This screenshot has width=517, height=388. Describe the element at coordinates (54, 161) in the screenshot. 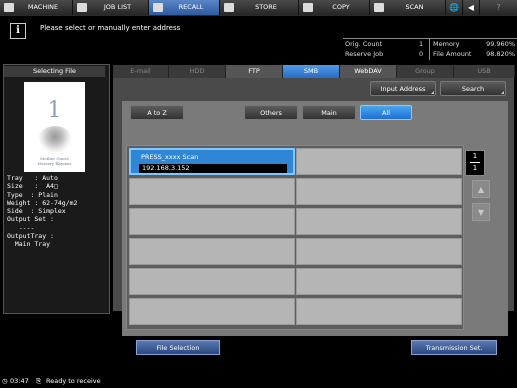

I see `thumbnail-caption: Mother Goose Nursery Rhymes` at that location.